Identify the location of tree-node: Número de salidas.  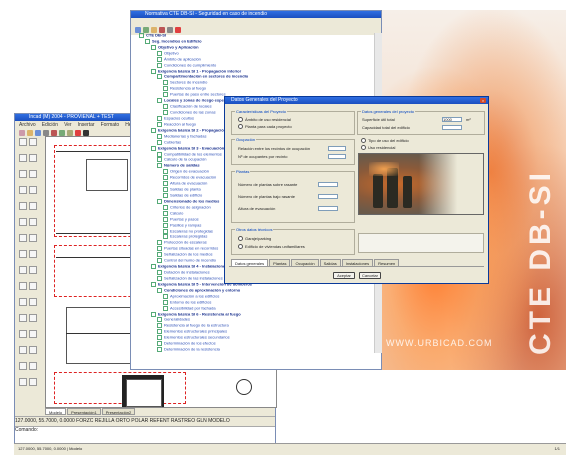
(178, 166).